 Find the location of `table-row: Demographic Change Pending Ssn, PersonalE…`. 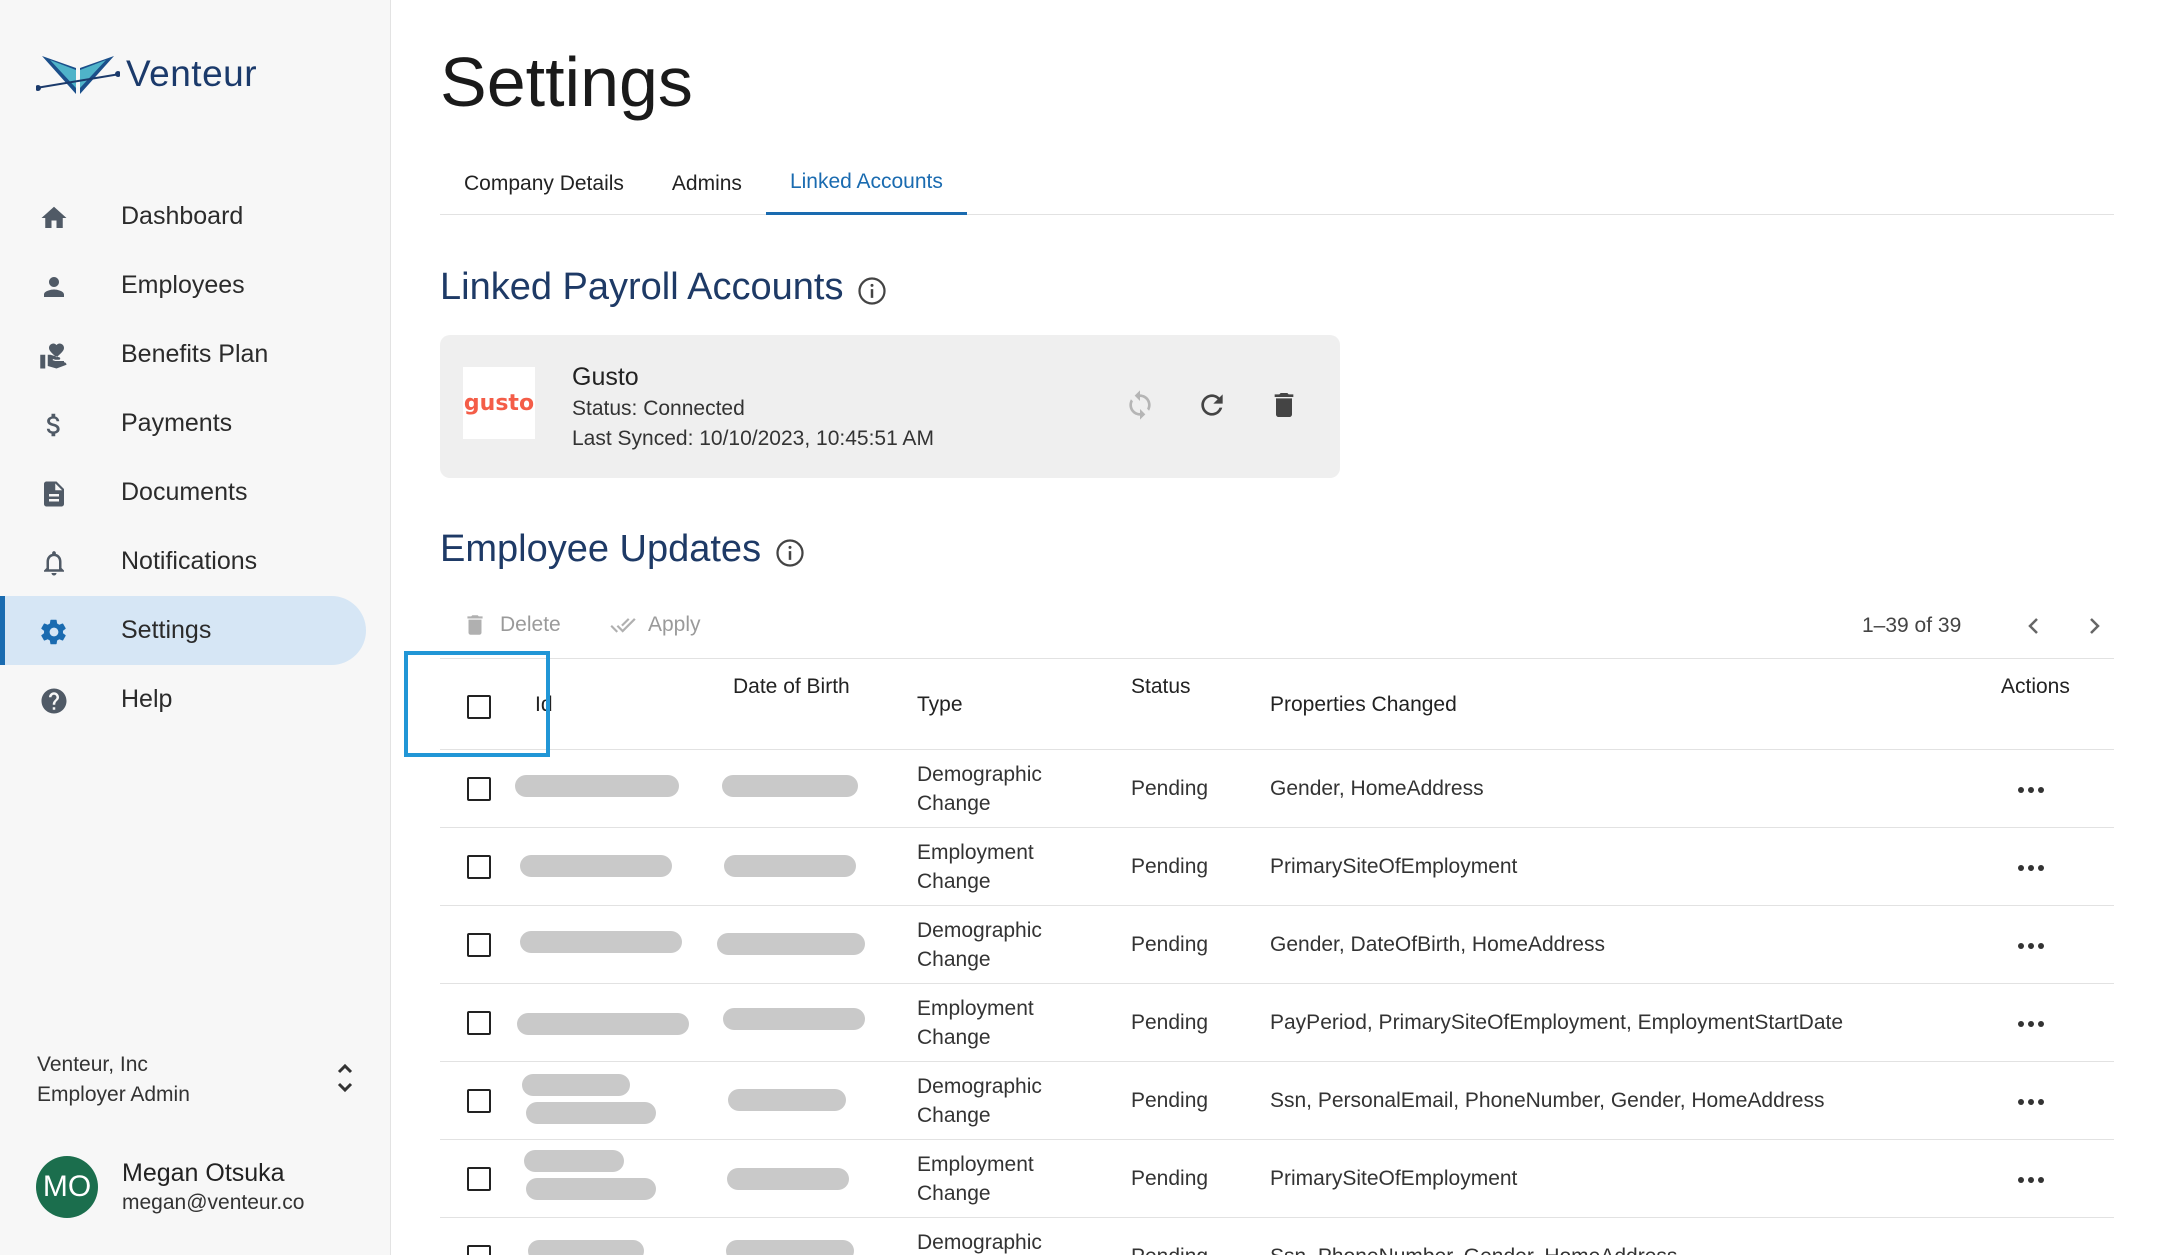

table-row: Demographic Change Pending Ssn, PersonalE… is located at coordinates (1277, 1101).